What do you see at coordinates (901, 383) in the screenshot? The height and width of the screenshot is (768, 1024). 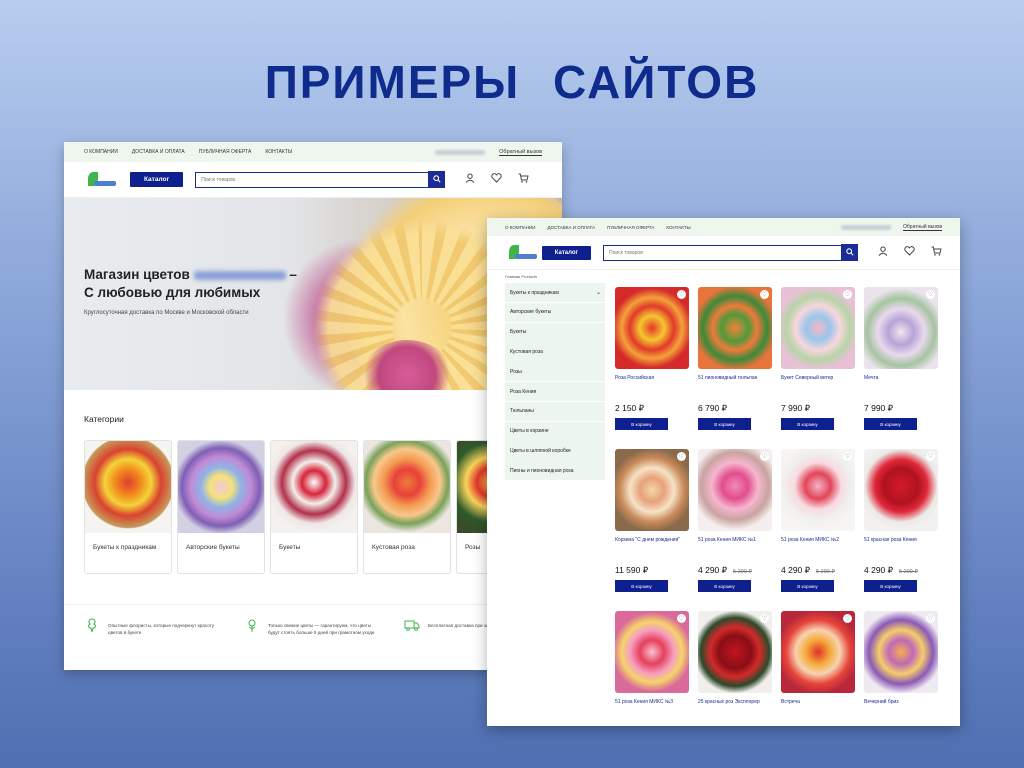 I see `product-name: Мечта` at bounding box center [901, 383].